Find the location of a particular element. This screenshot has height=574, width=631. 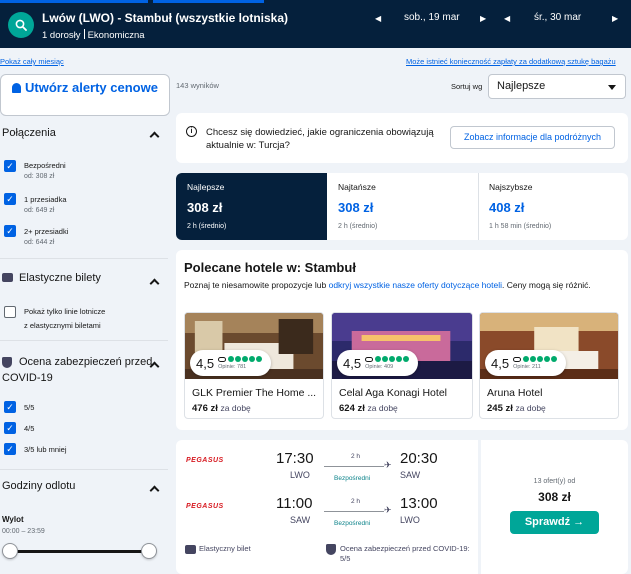

outbound-departure-time: 17:30 is located at coordinates (295, 458).